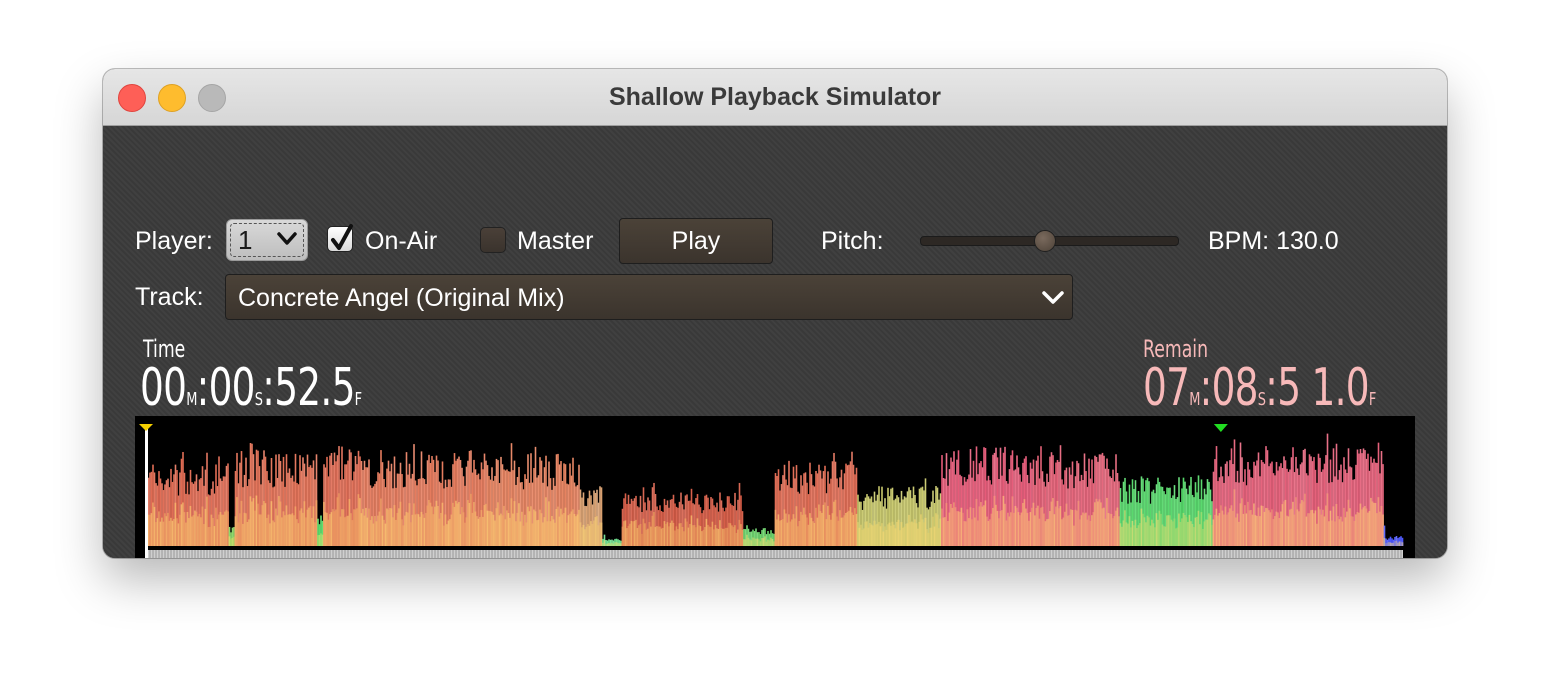 This screenshot has width=1550, height=700. Describe the element at coordinates (232, 388) in the screenshot. I see `time-seconds: 00` at that location.